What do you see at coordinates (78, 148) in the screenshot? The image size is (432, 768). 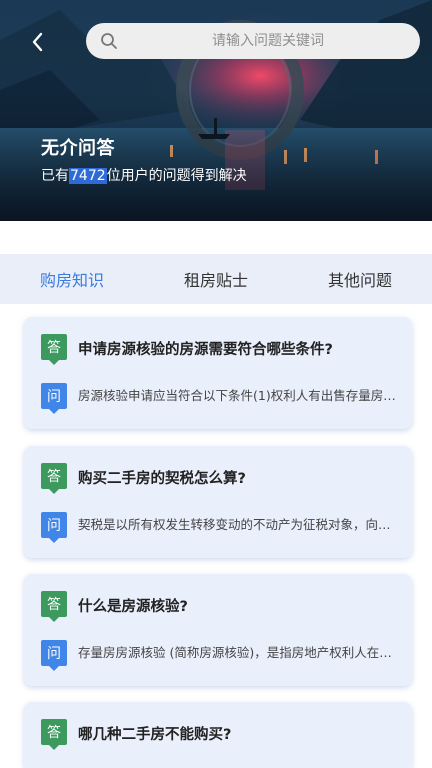 I see `page-title: 无介问答` at bounding box center [78, 148].